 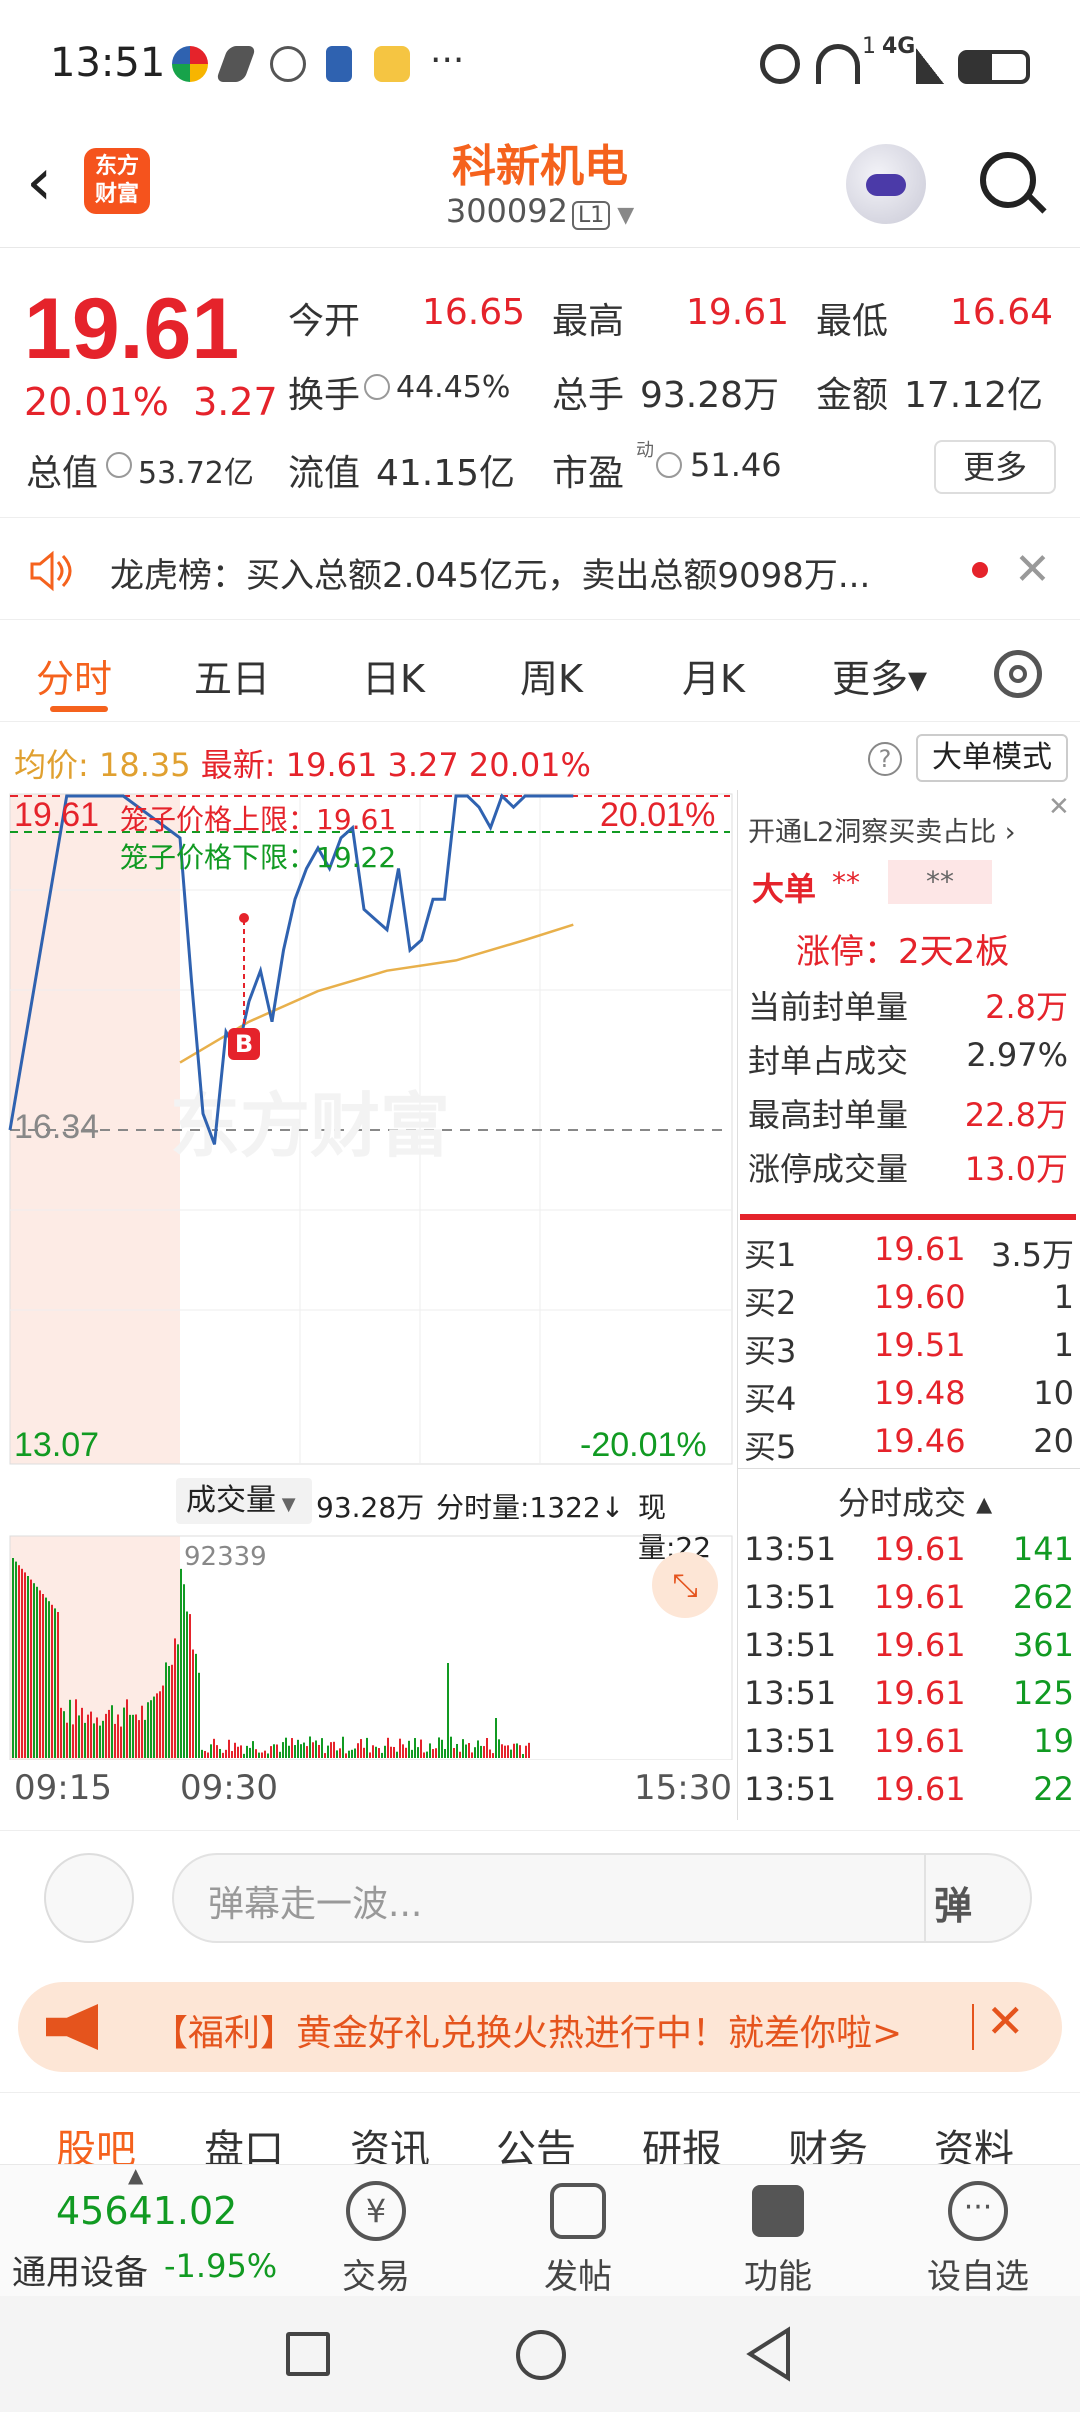 What do you see at coordinates (540, 2027) in the screenshot?
I see `promo-banner: 【福利】黄金好礼兑换火热进行中！就差你啦> ✕` at bounding box center [540, 2027].